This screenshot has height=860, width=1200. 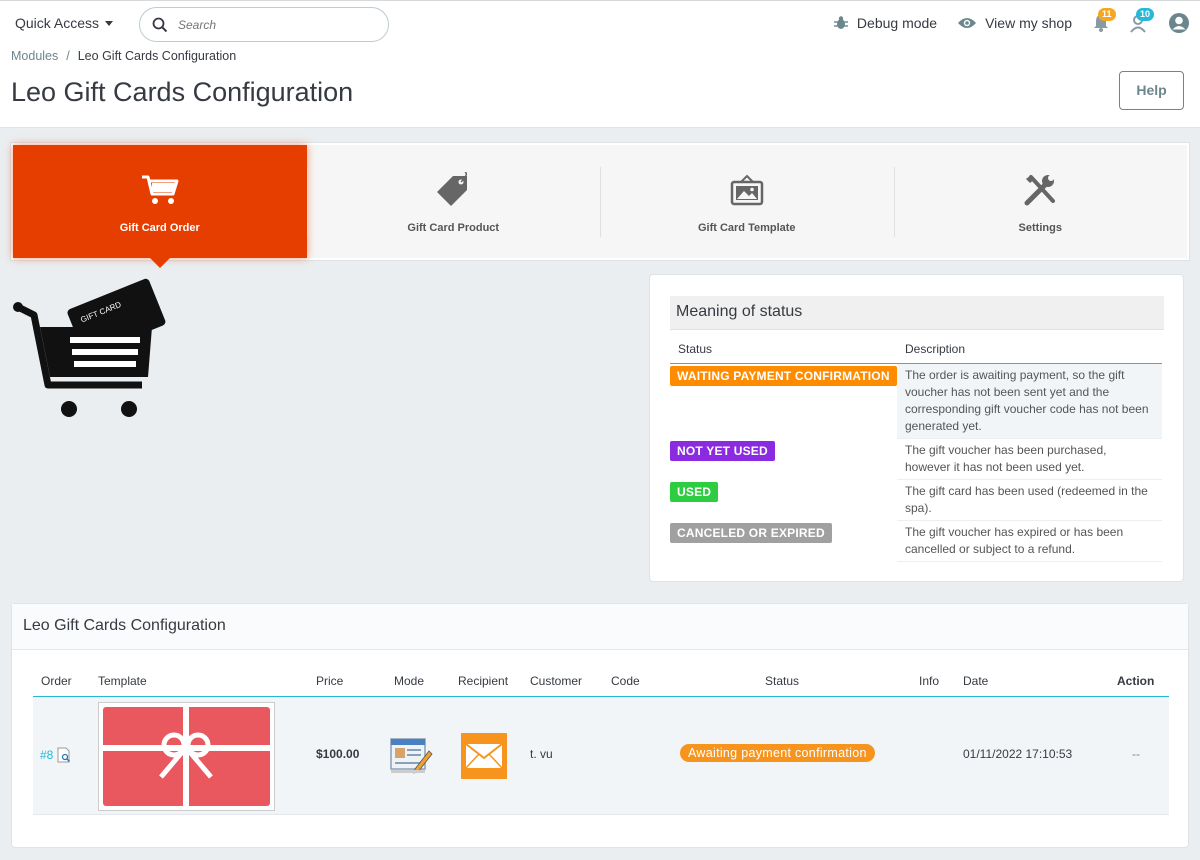 What do you see at coordinates (1136, 681) in the screenshot?
I see `col-action: Action` at bounding box center [1136, 681].